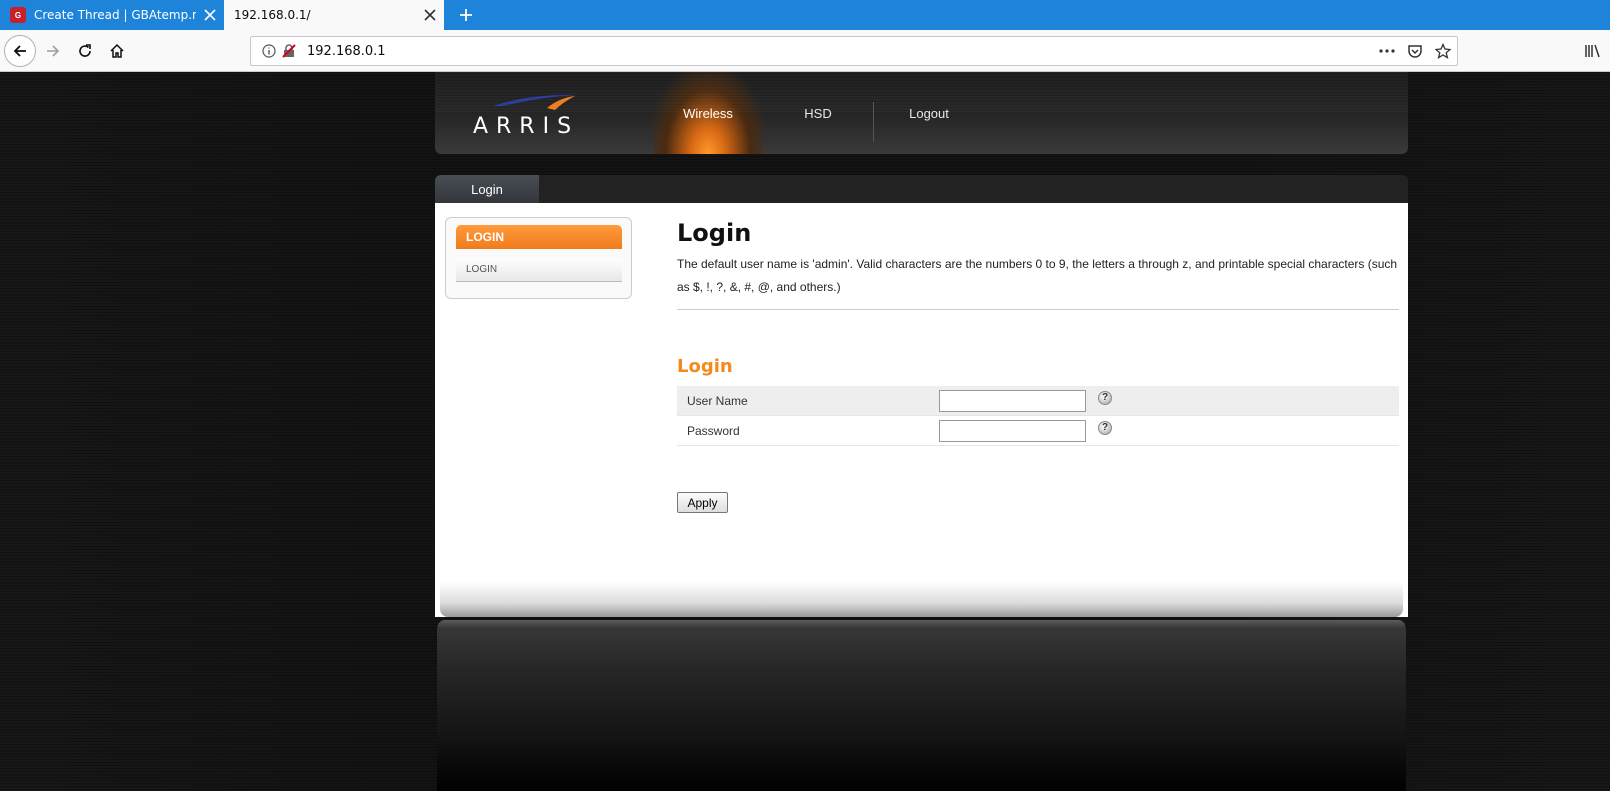 The image size is (1610, 791). I want to click on site-header: ARRIS Wireless HSD Logout, so click(921, 113).